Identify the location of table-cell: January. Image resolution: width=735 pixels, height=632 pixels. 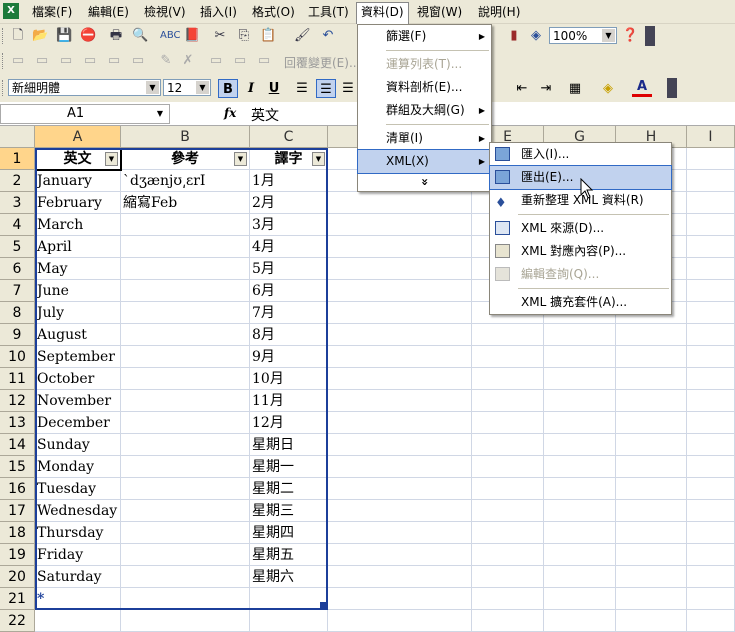
(78, 181).